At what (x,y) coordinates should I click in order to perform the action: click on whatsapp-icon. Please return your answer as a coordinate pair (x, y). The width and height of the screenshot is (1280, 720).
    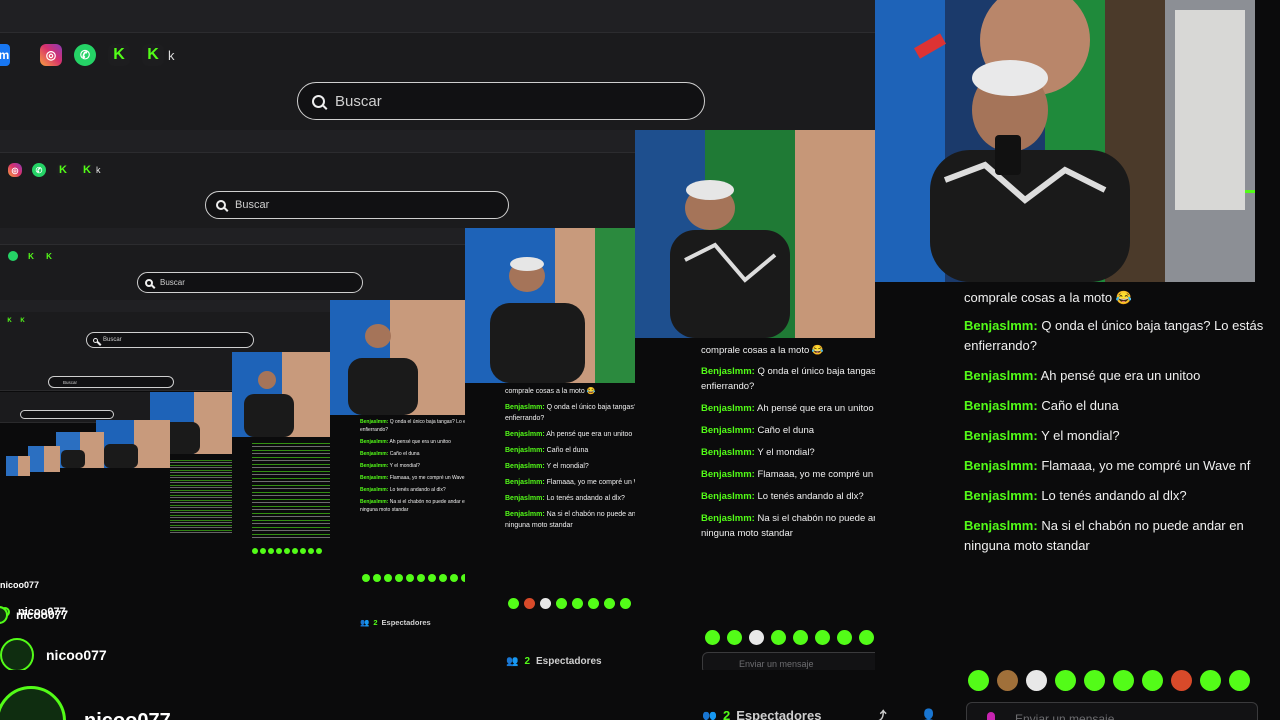
    Looking at the image, I should click on (13, 256).